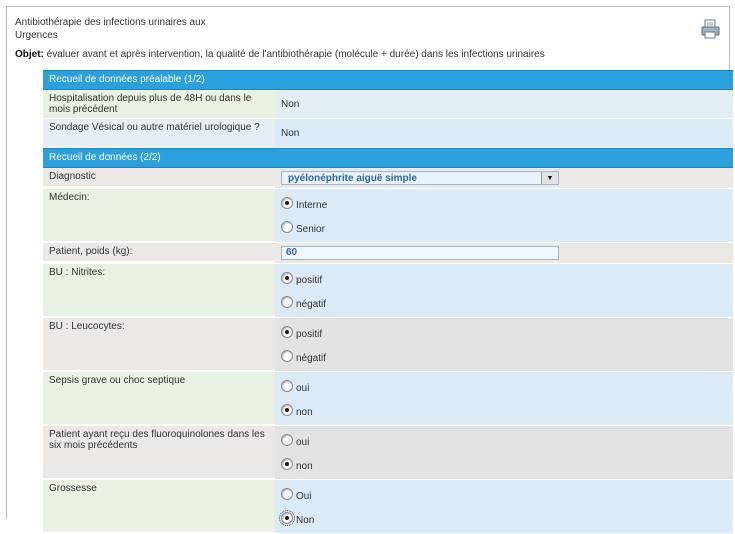  What do you see at coordinates (504, 278) in the screenshot?
I see `nitrites-option-positif: positif` at bounding box center [504, 278].